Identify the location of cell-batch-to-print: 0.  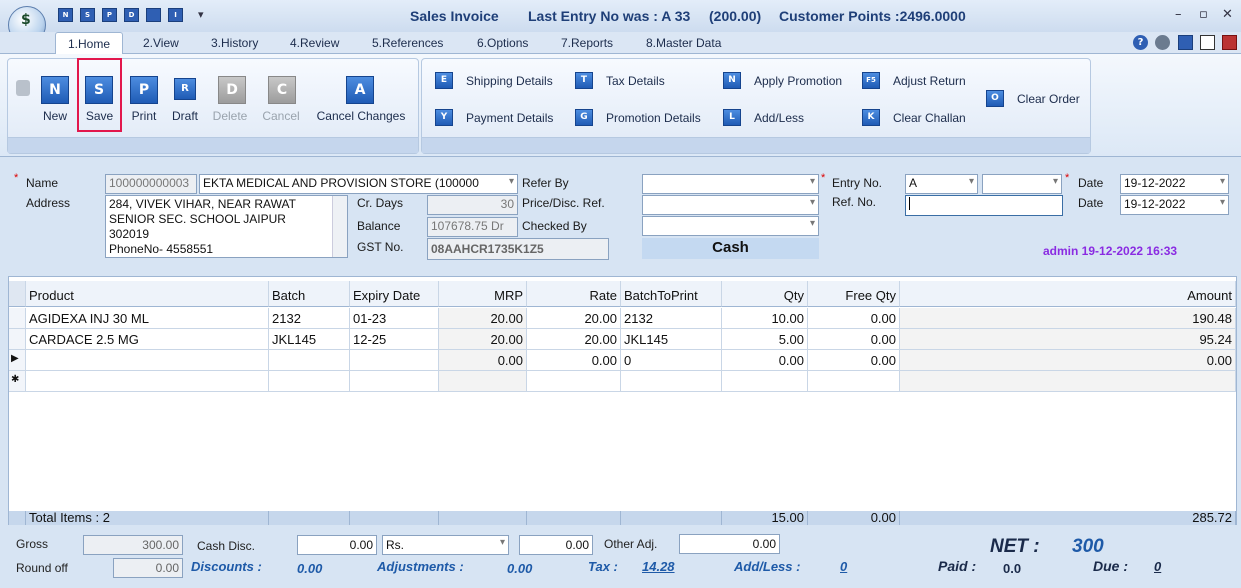
(671, 360).